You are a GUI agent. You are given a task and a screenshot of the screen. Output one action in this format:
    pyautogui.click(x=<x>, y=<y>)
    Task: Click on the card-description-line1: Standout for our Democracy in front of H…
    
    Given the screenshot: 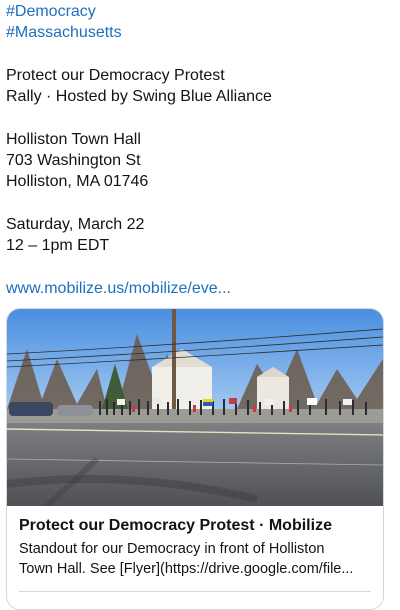 What is the action you would take?
    pyautogui.click(x=172, y=549)
    